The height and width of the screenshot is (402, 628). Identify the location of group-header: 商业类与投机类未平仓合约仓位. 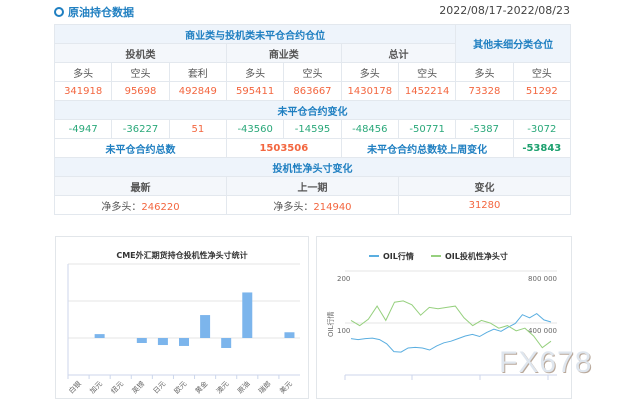
(255, 34).